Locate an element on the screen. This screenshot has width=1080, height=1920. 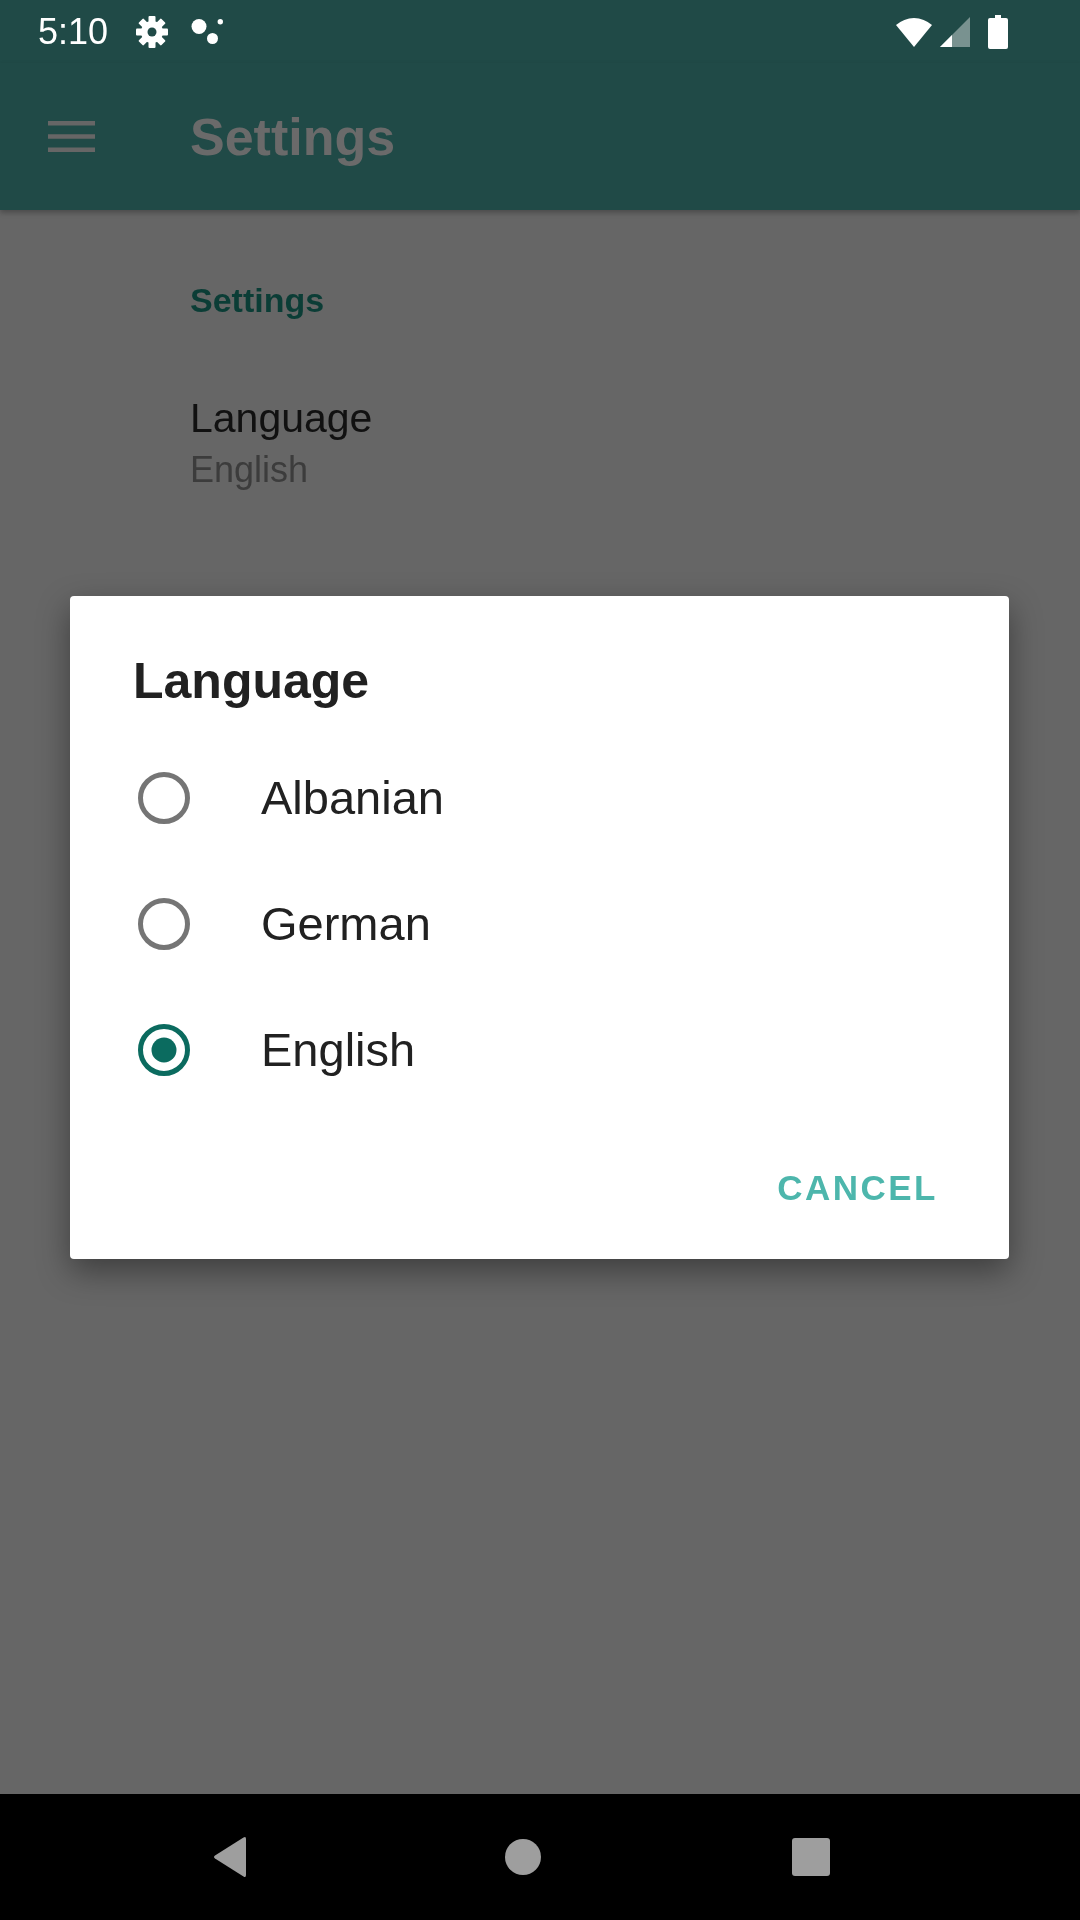
home-icon is located at coordinates (523, 1857).